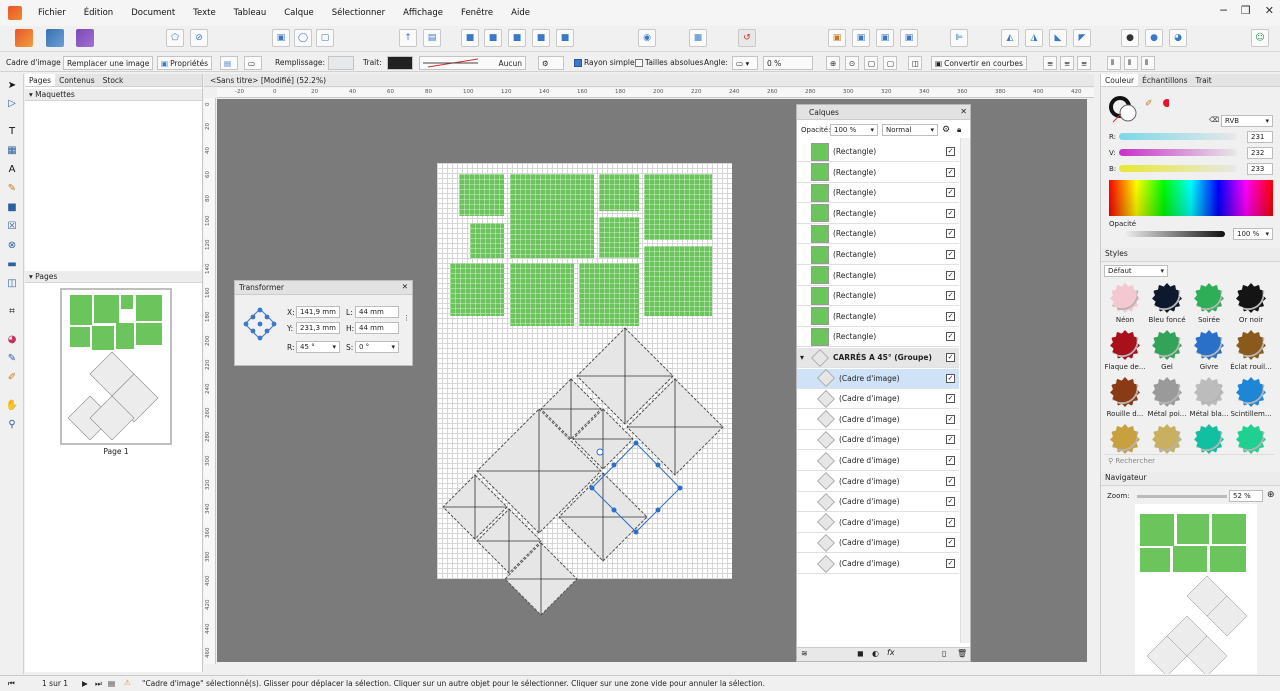 The height and width of the screenshot is (691, 1280). I want to click on replace-image-button: Remplacer une image, so click(108, 63).